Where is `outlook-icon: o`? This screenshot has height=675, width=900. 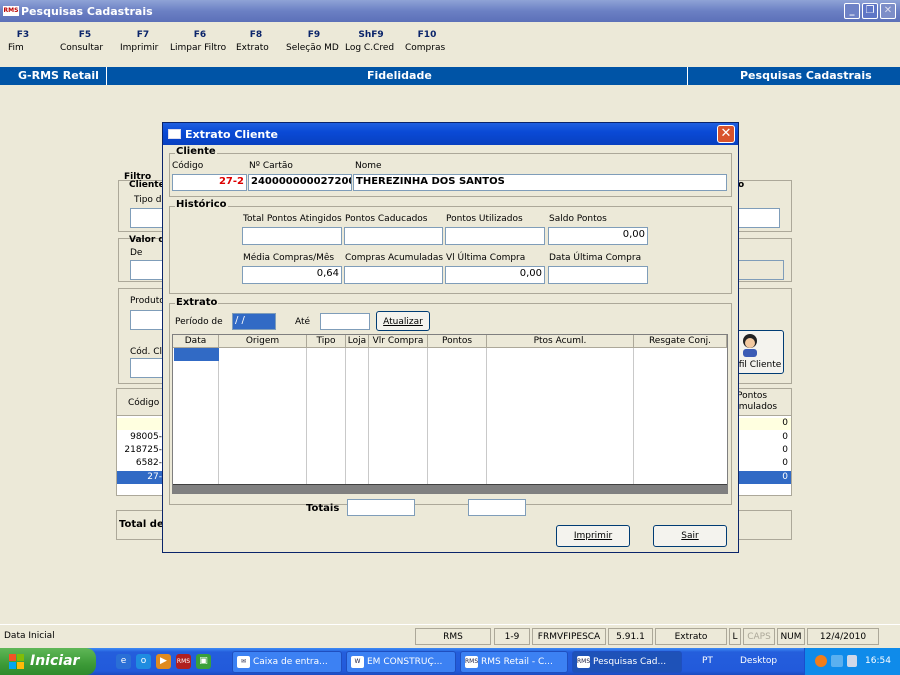 outlook-icon: o is located at coordinates (143, 661).